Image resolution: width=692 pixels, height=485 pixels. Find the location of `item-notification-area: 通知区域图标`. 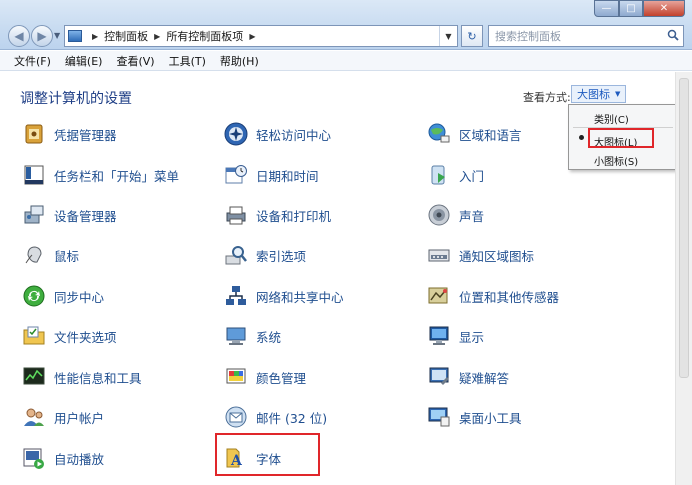

item-notification-area: 通知区域图标 is located at coordinates (480, 255).